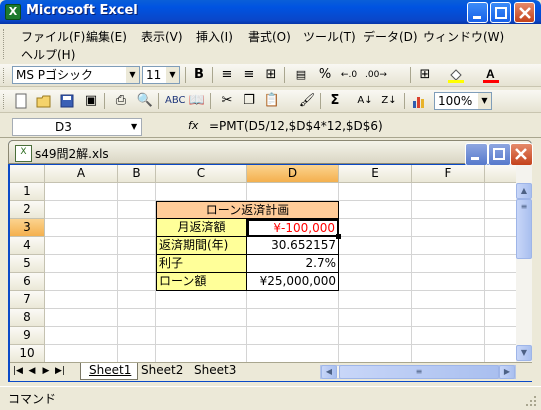  Describe the element at coordinates (500, 174) in the screenshot. I see `column-header-next` at that location.